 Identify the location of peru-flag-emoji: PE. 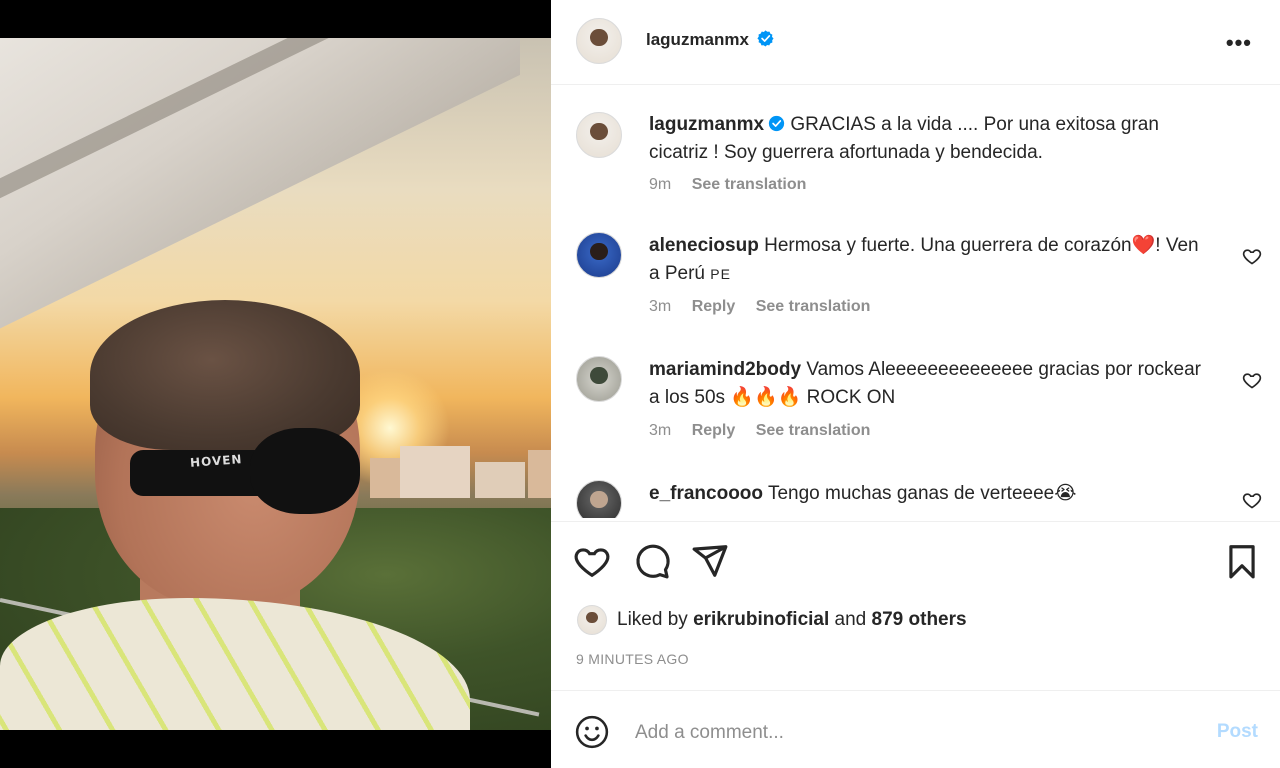
(720, 274).